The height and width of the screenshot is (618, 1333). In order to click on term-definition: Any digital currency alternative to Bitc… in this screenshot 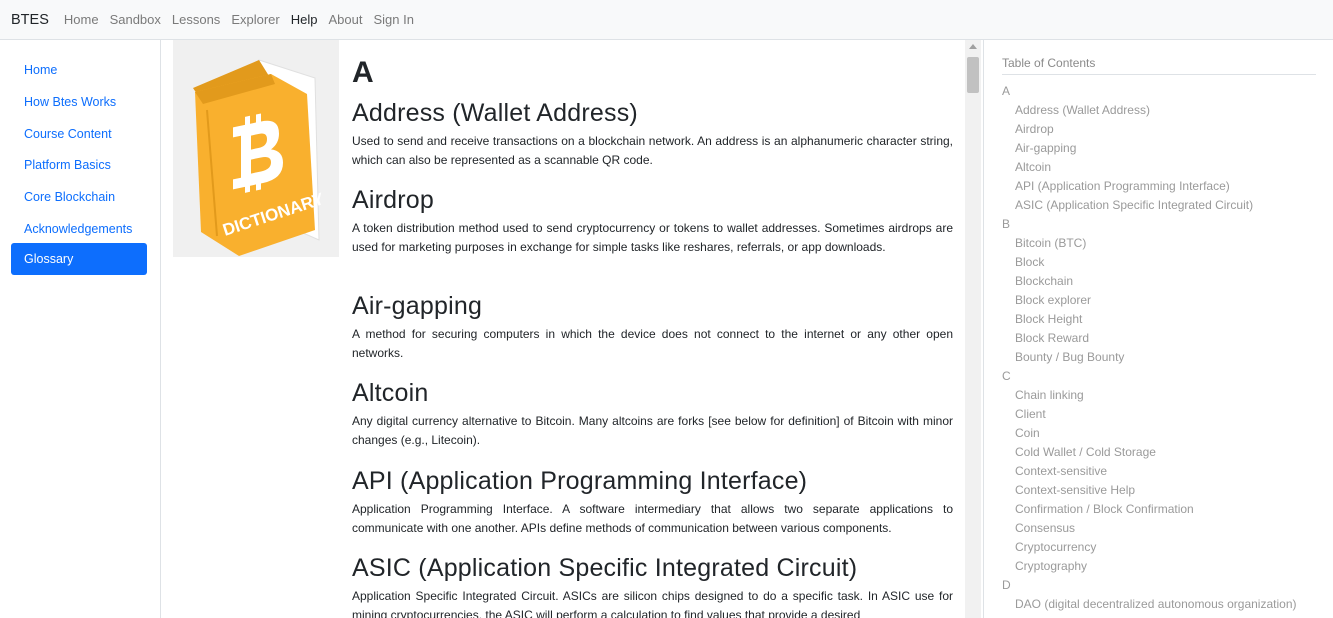, I will do `click(652, 430)`.